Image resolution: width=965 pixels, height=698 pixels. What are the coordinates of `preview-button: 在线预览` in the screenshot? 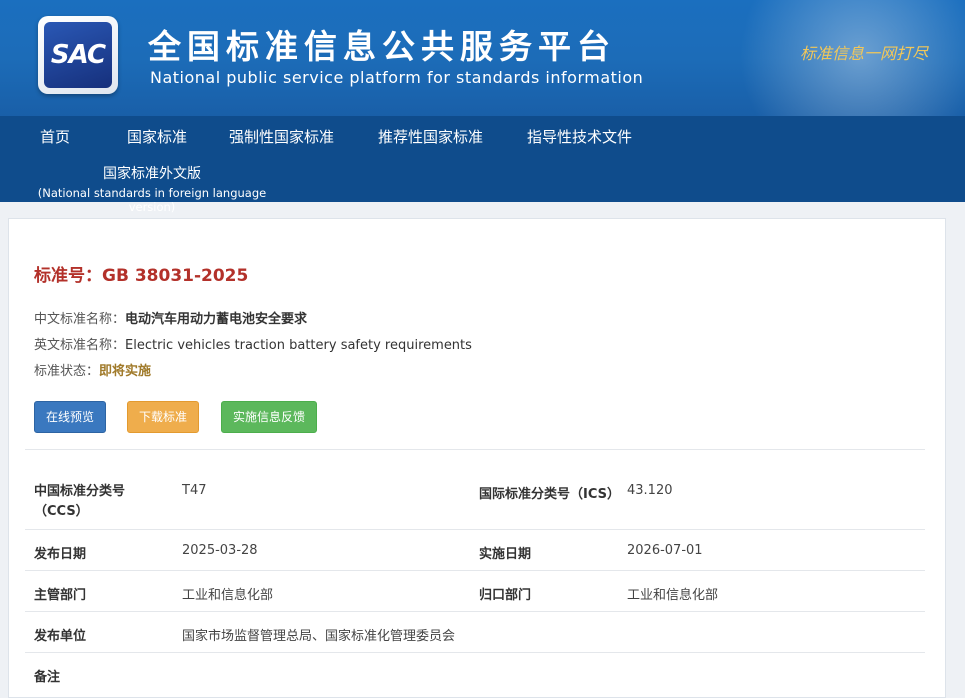 It's located at (70, 417).